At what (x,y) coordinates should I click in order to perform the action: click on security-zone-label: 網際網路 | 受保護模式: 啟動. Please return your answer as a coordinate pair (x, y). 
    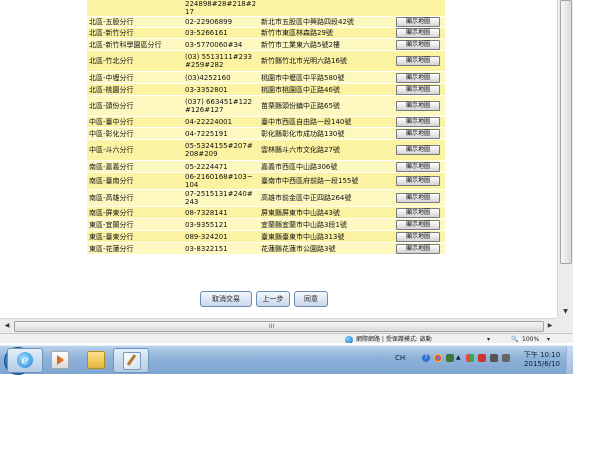
    Looking at the image, I should click on (394, 339).